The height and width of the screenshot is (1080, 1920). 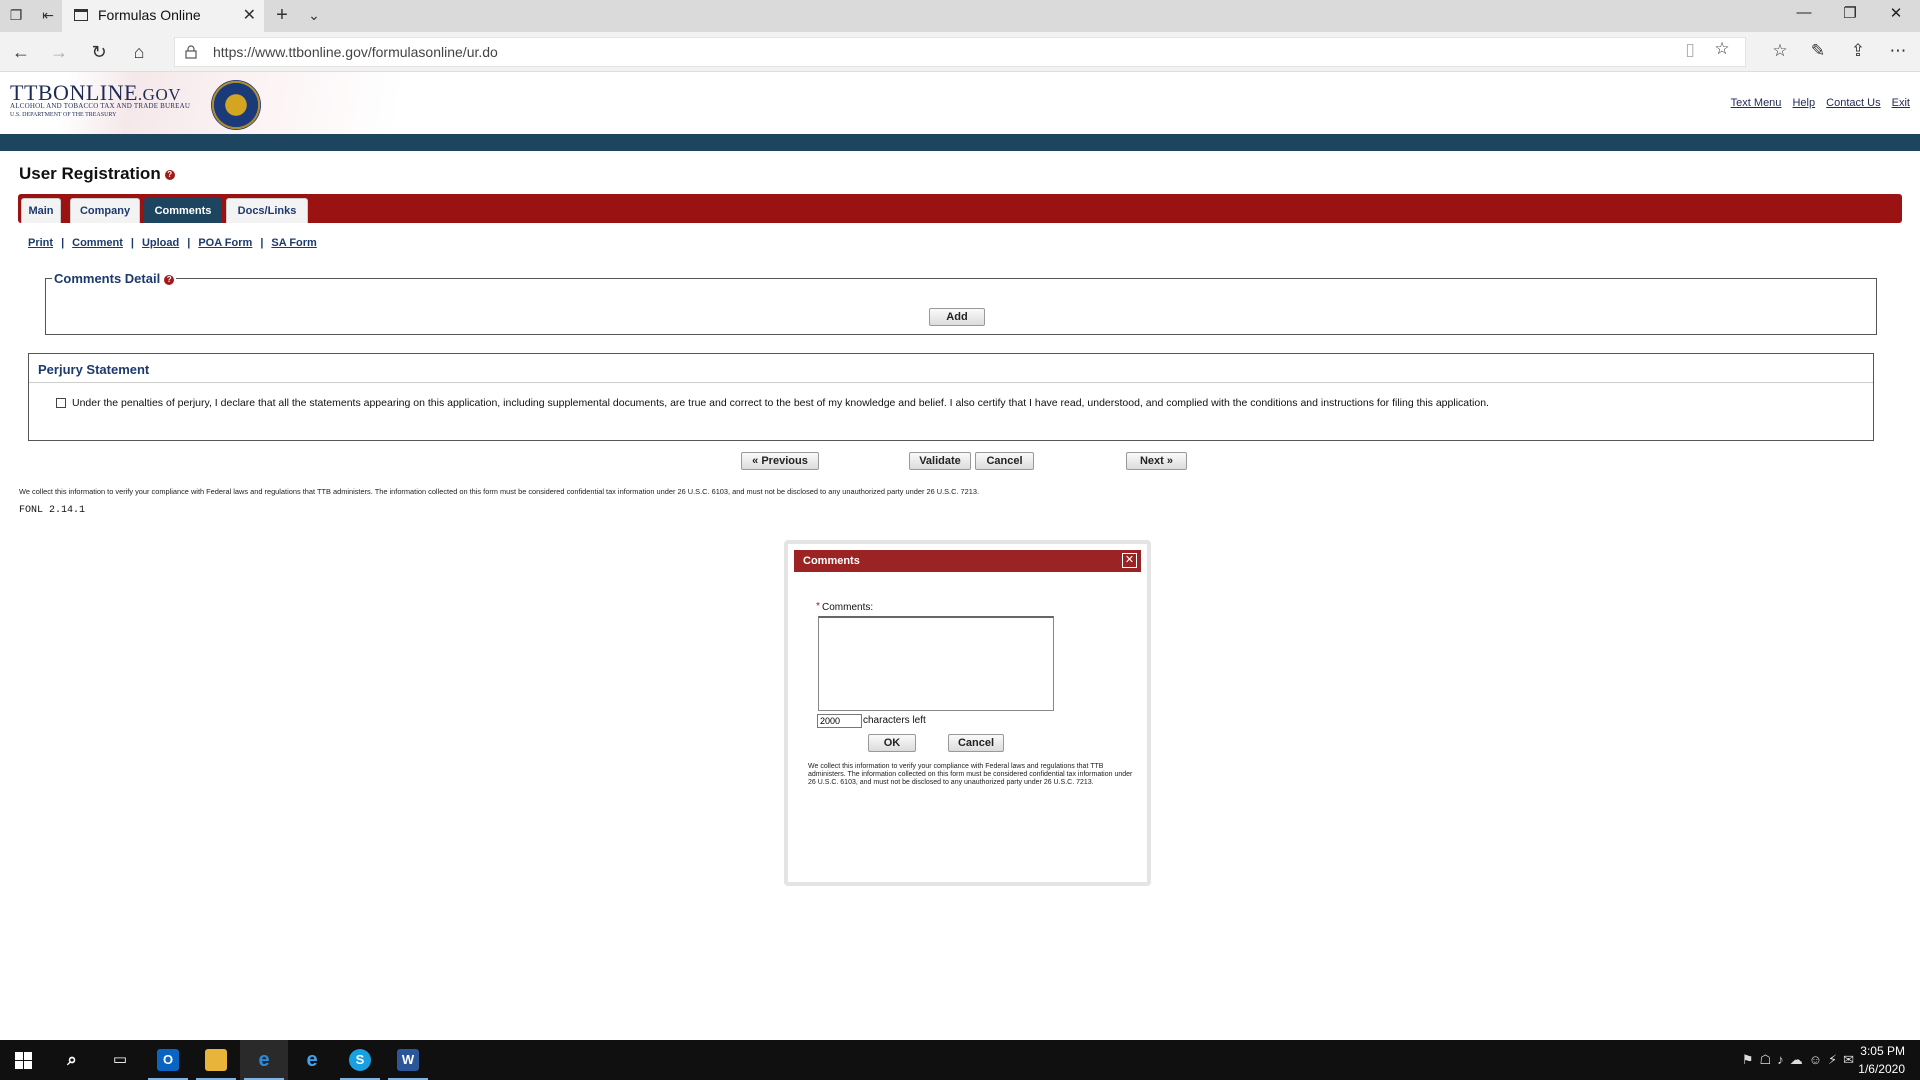 What do you see at coordinates (1803, 103) in the screenshot?
I see `help-link: Help` at bounding box center [1803, 103].